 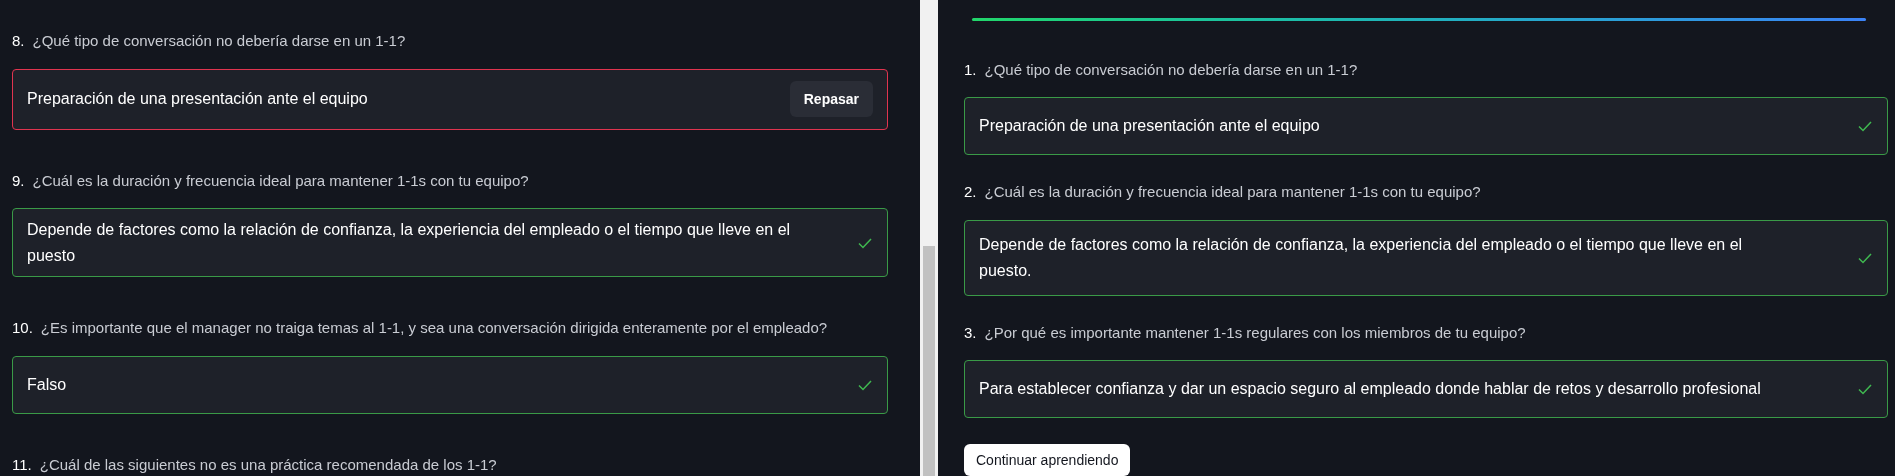 What do you see at coordinates (970, 192) in the screenshot?
I see `question-number: 2.` at bounding box center [970, 192].